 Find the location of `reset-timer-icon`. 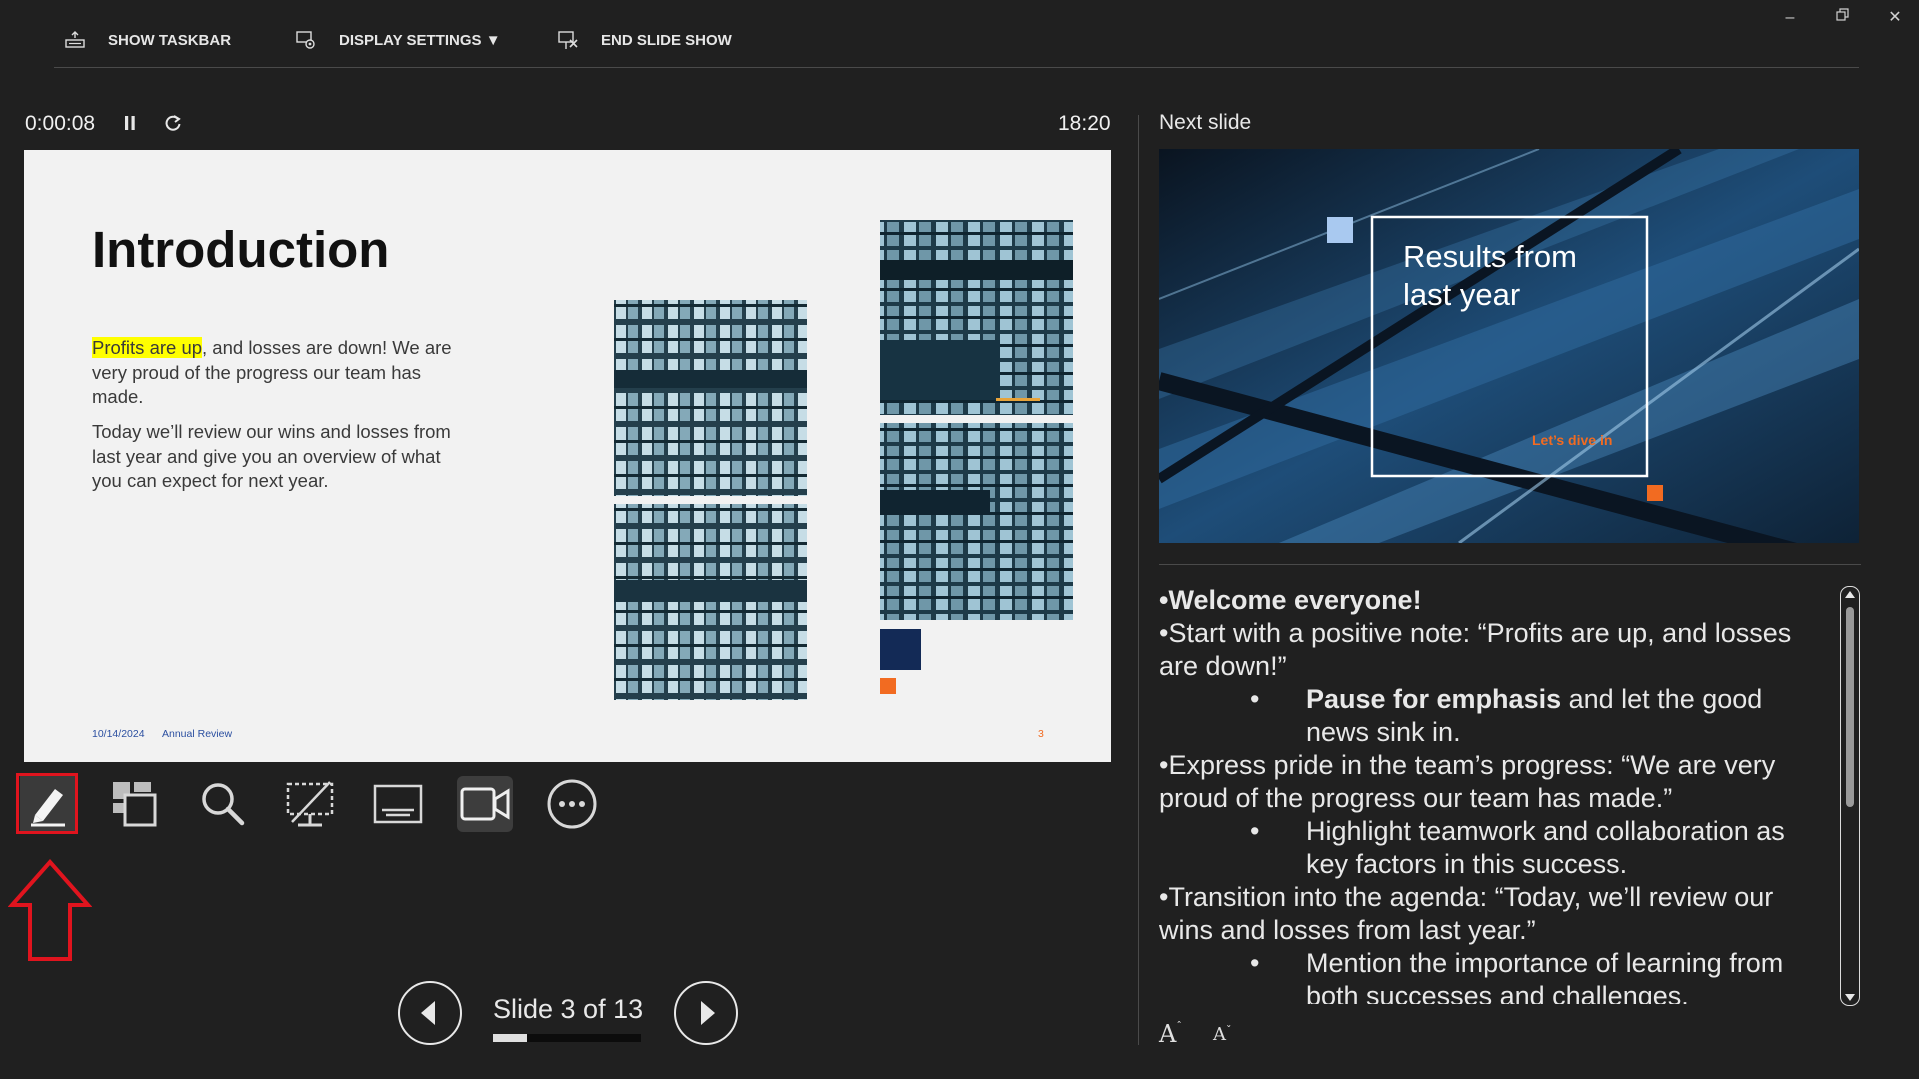

reset-timer-icon is located at coordinates (173, 123).